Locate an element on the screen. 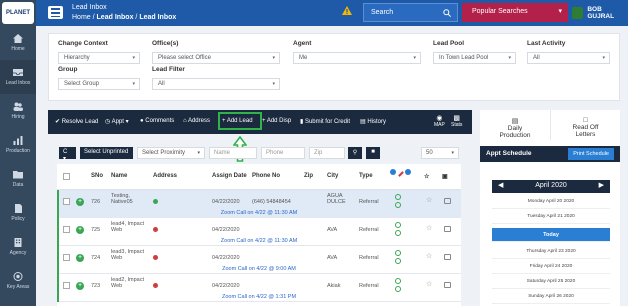  chevron-right-icon: ▶ is located at coordinates (601, 185).